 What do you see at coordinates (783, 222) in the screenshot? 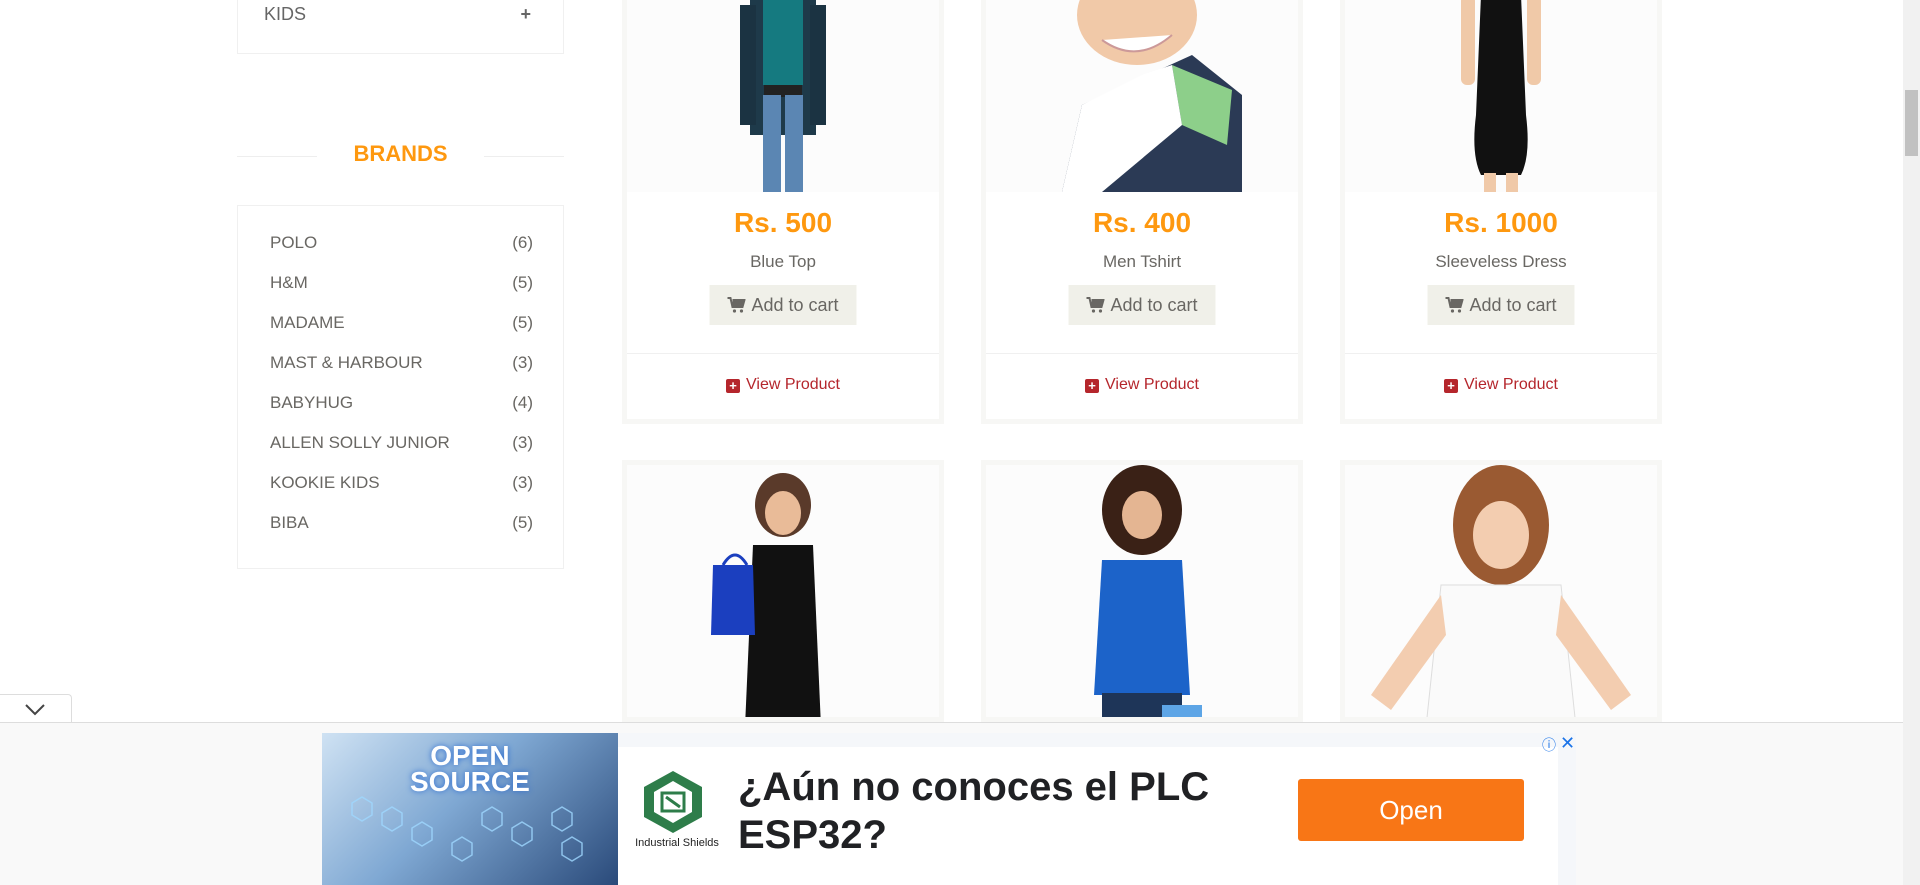
I see `product-price: Rs. 500` at bounding box center [783, 222].